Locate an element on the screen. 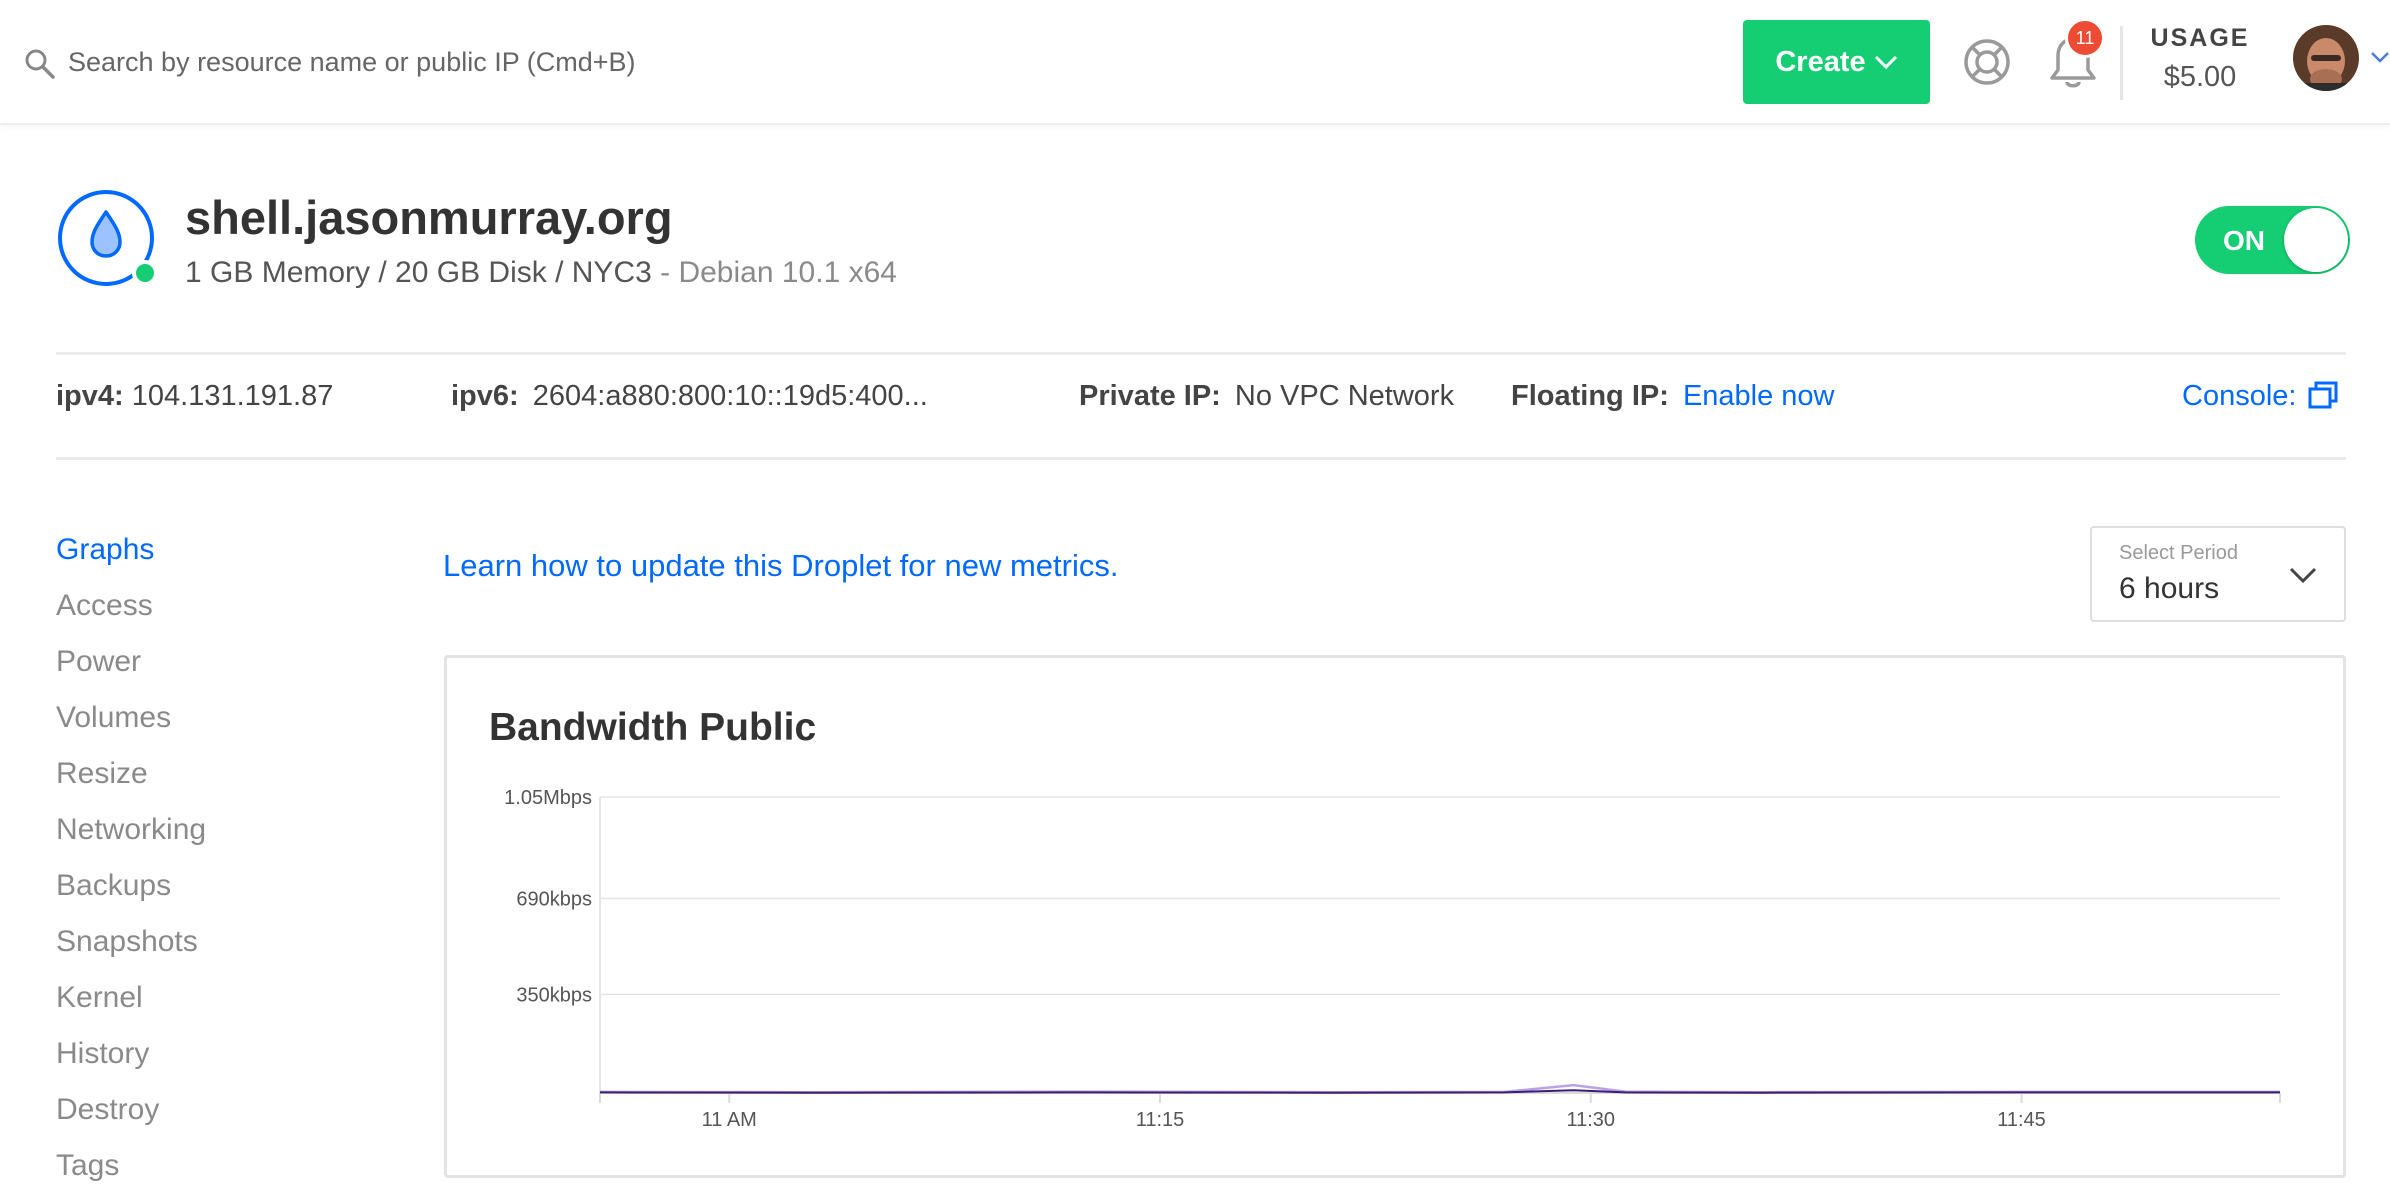 The image size is (2390, 1202). notification-badge: 11 is located at coordinates (2085, 38).